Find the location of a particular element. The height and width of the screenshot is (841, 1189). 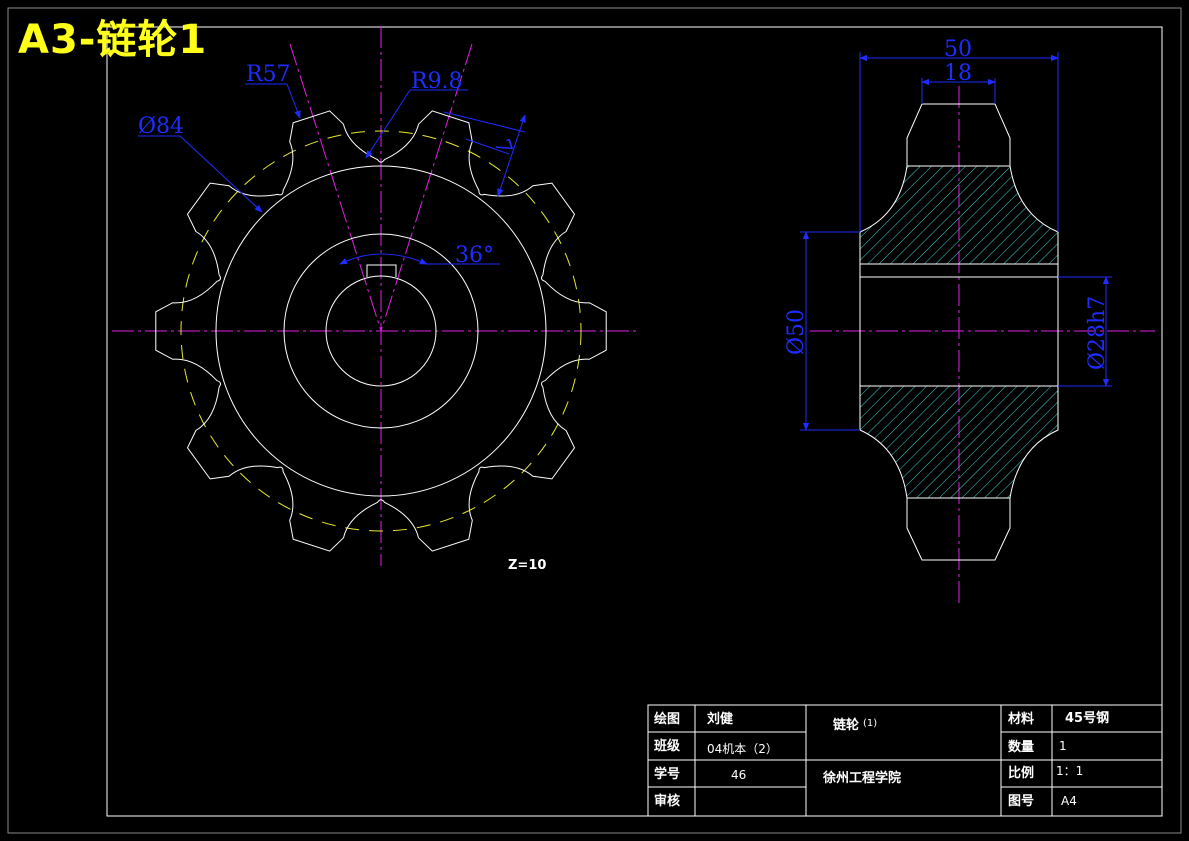

school-name: 徐州工程学院 is located at coordinates (861, 778).